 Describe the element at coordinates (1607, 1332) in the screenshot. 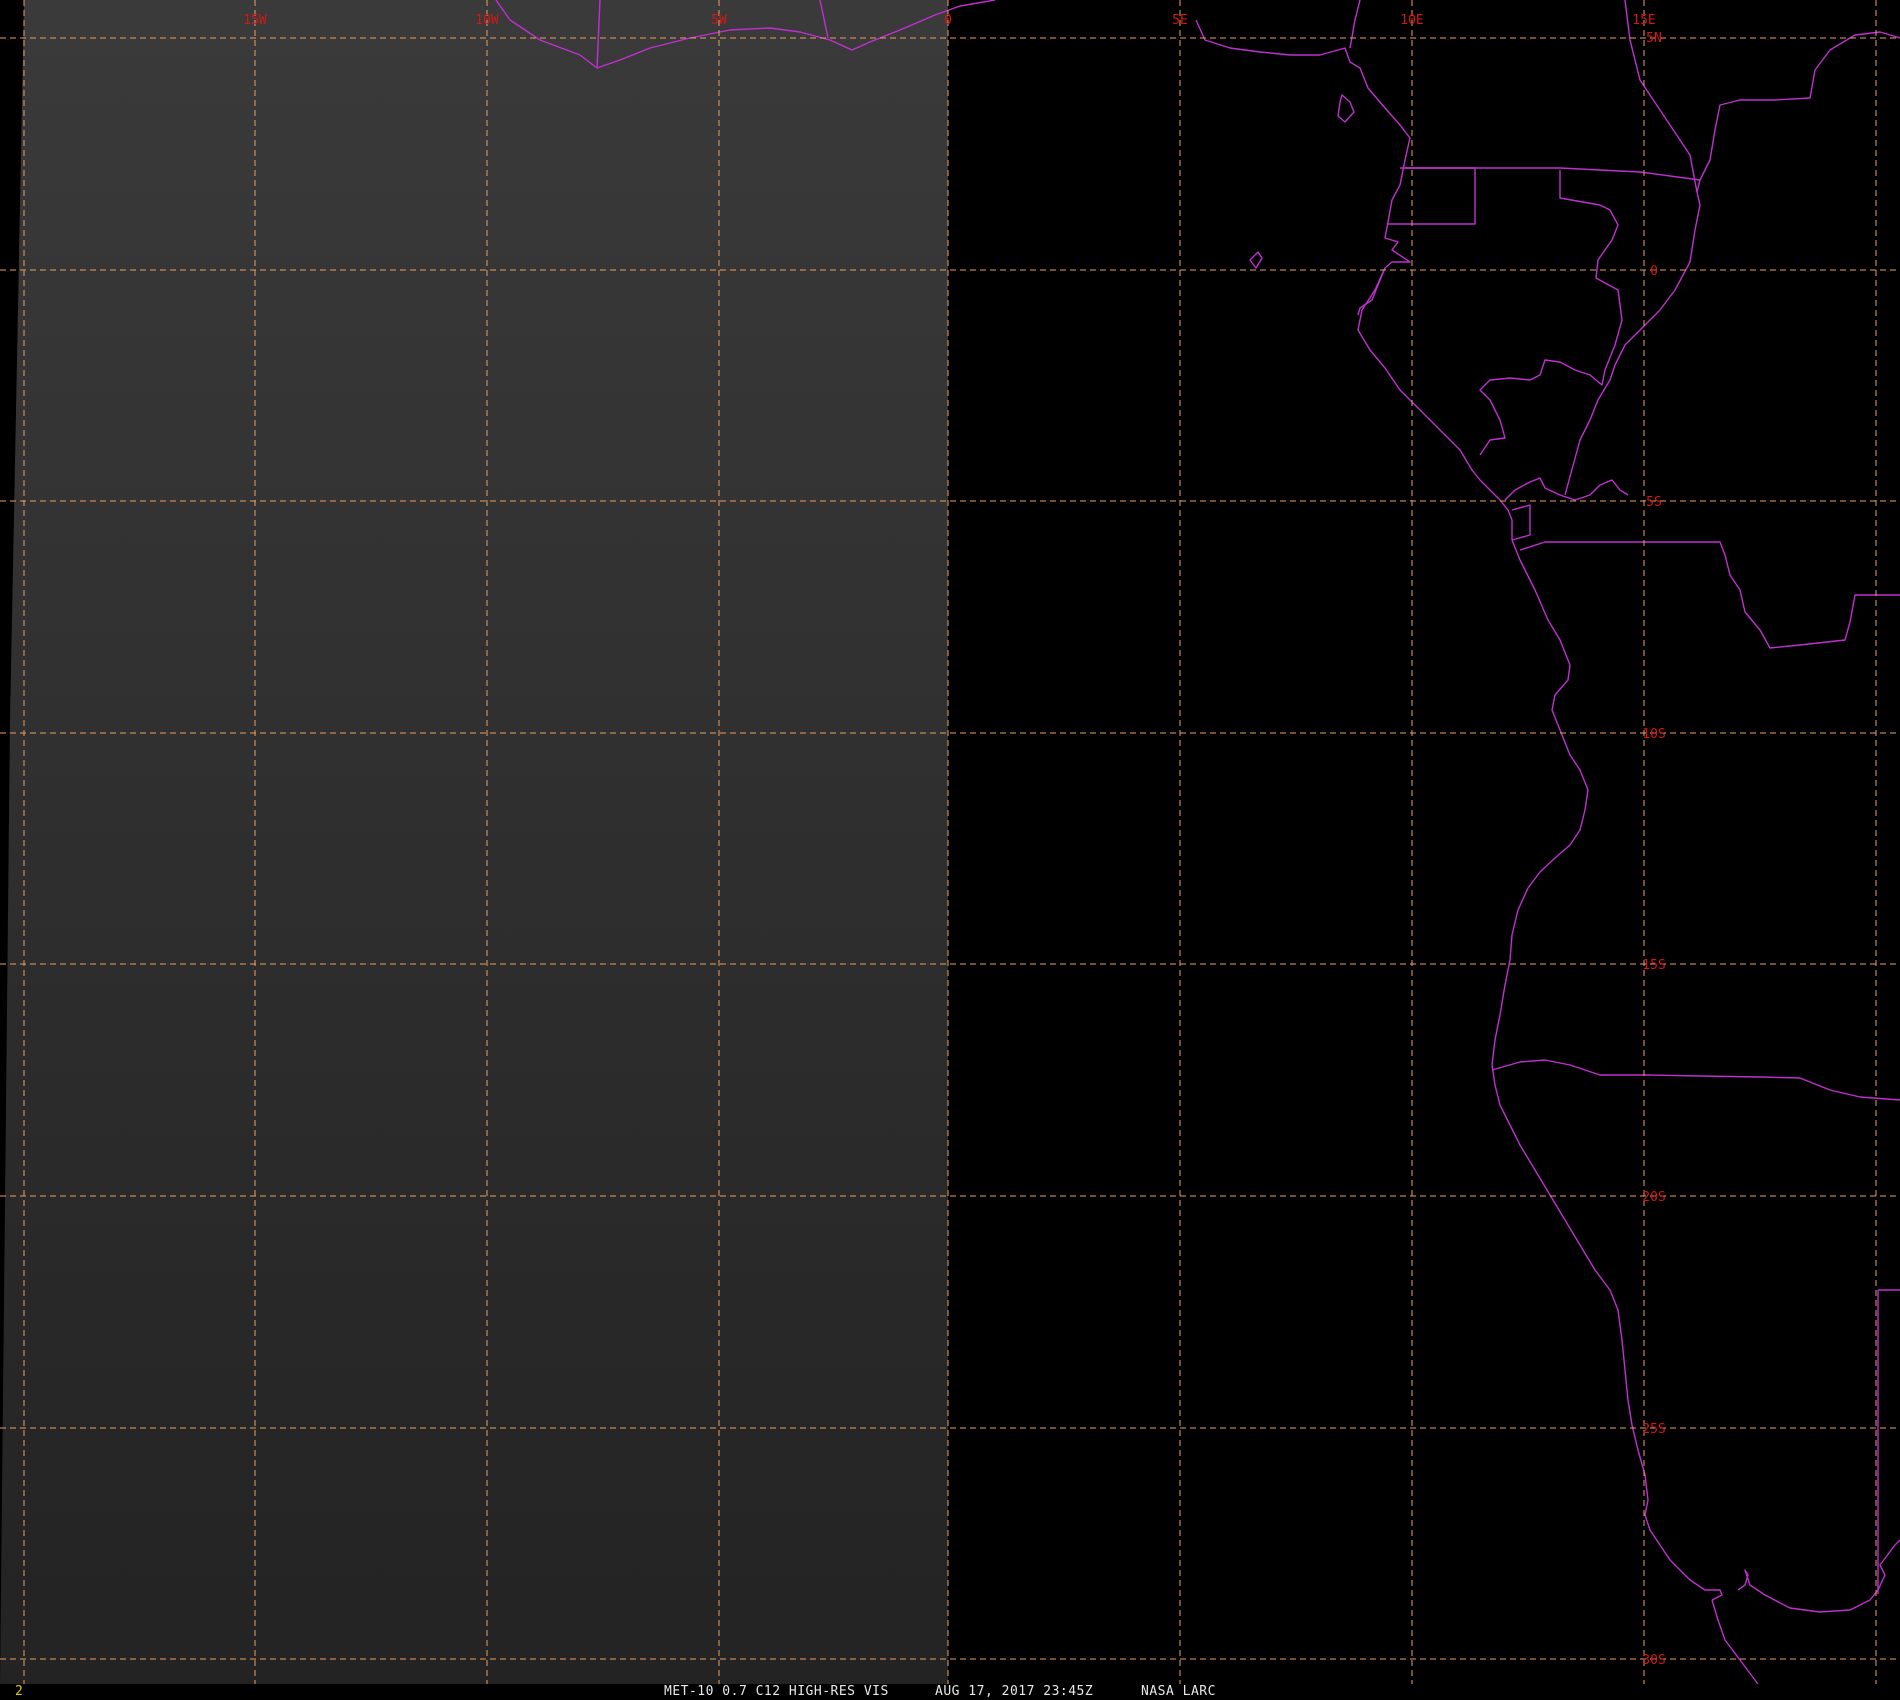

I see `coastline-namibia` at that location.